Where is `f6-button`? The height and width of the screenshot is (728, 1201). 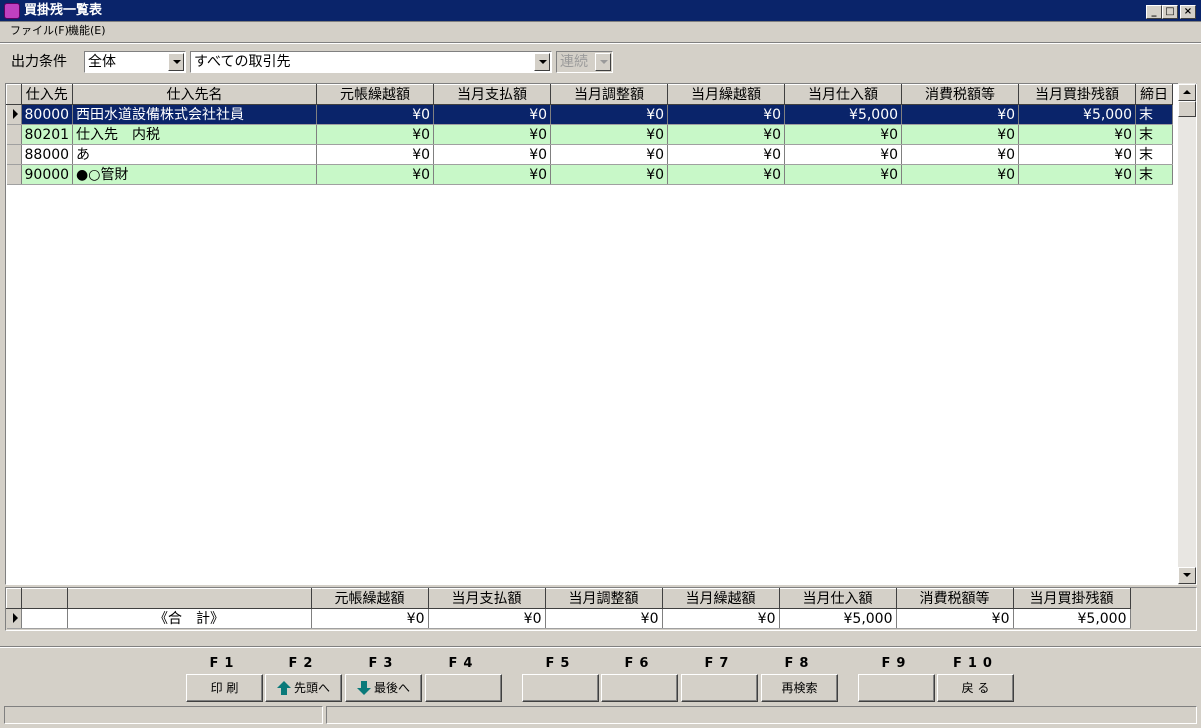 f6-button is located at coordinates (639, 688).